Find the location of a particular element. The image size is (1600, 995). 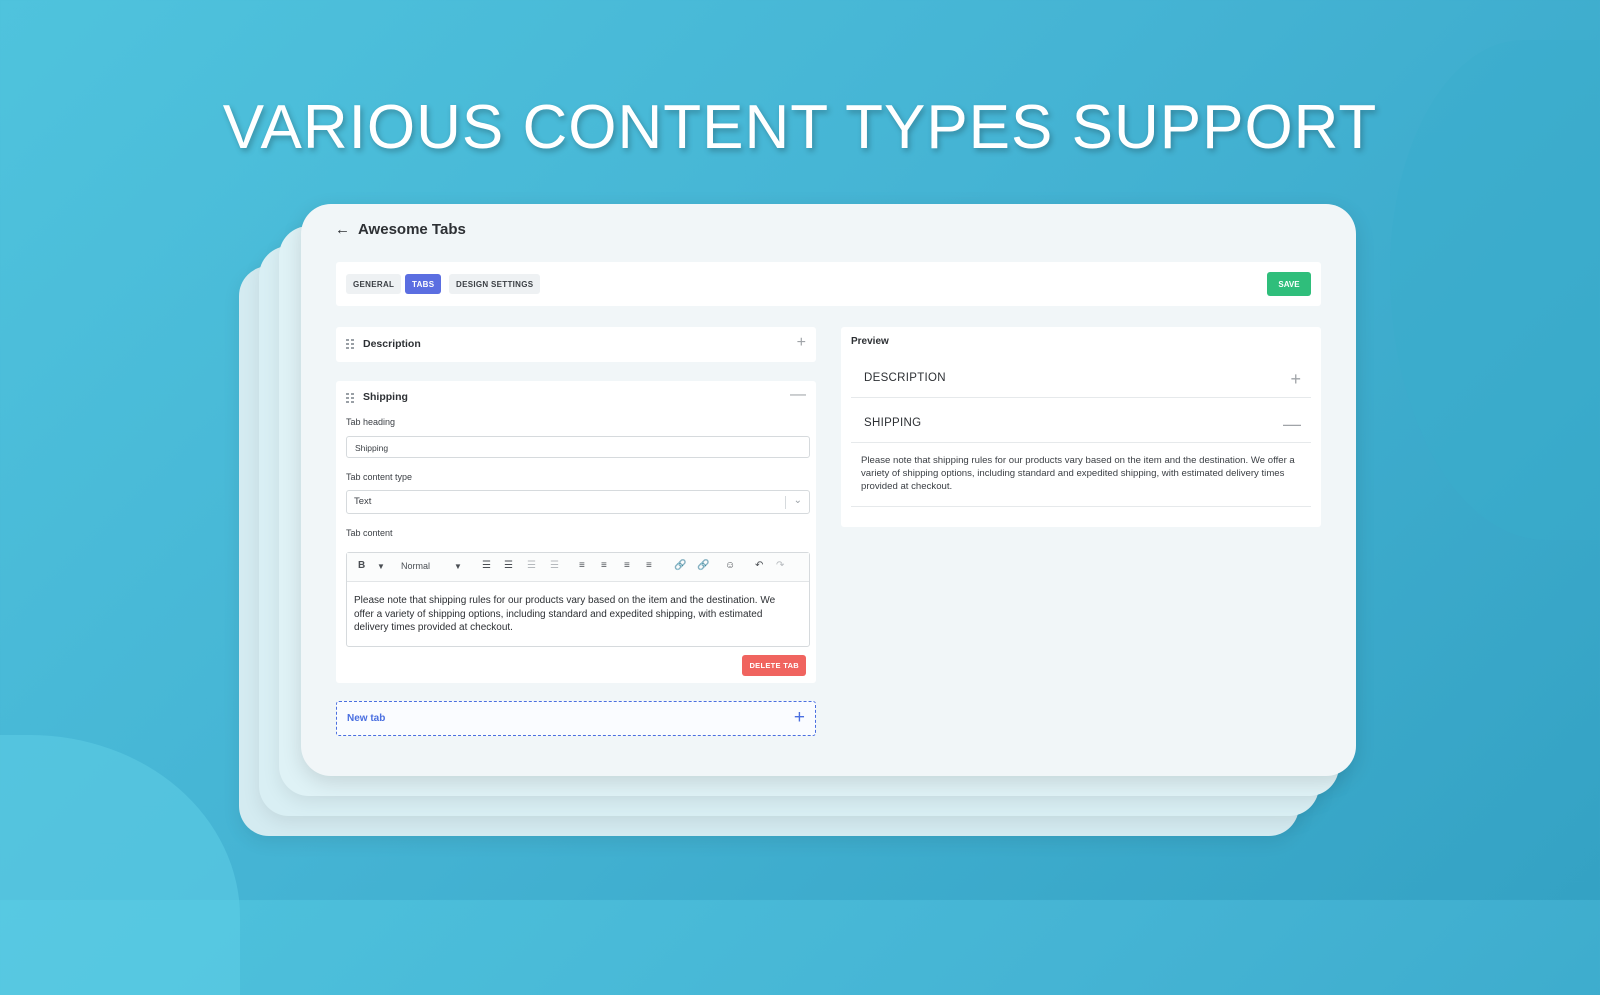

save-button: SAVE is located at coordinates (1289, 284).